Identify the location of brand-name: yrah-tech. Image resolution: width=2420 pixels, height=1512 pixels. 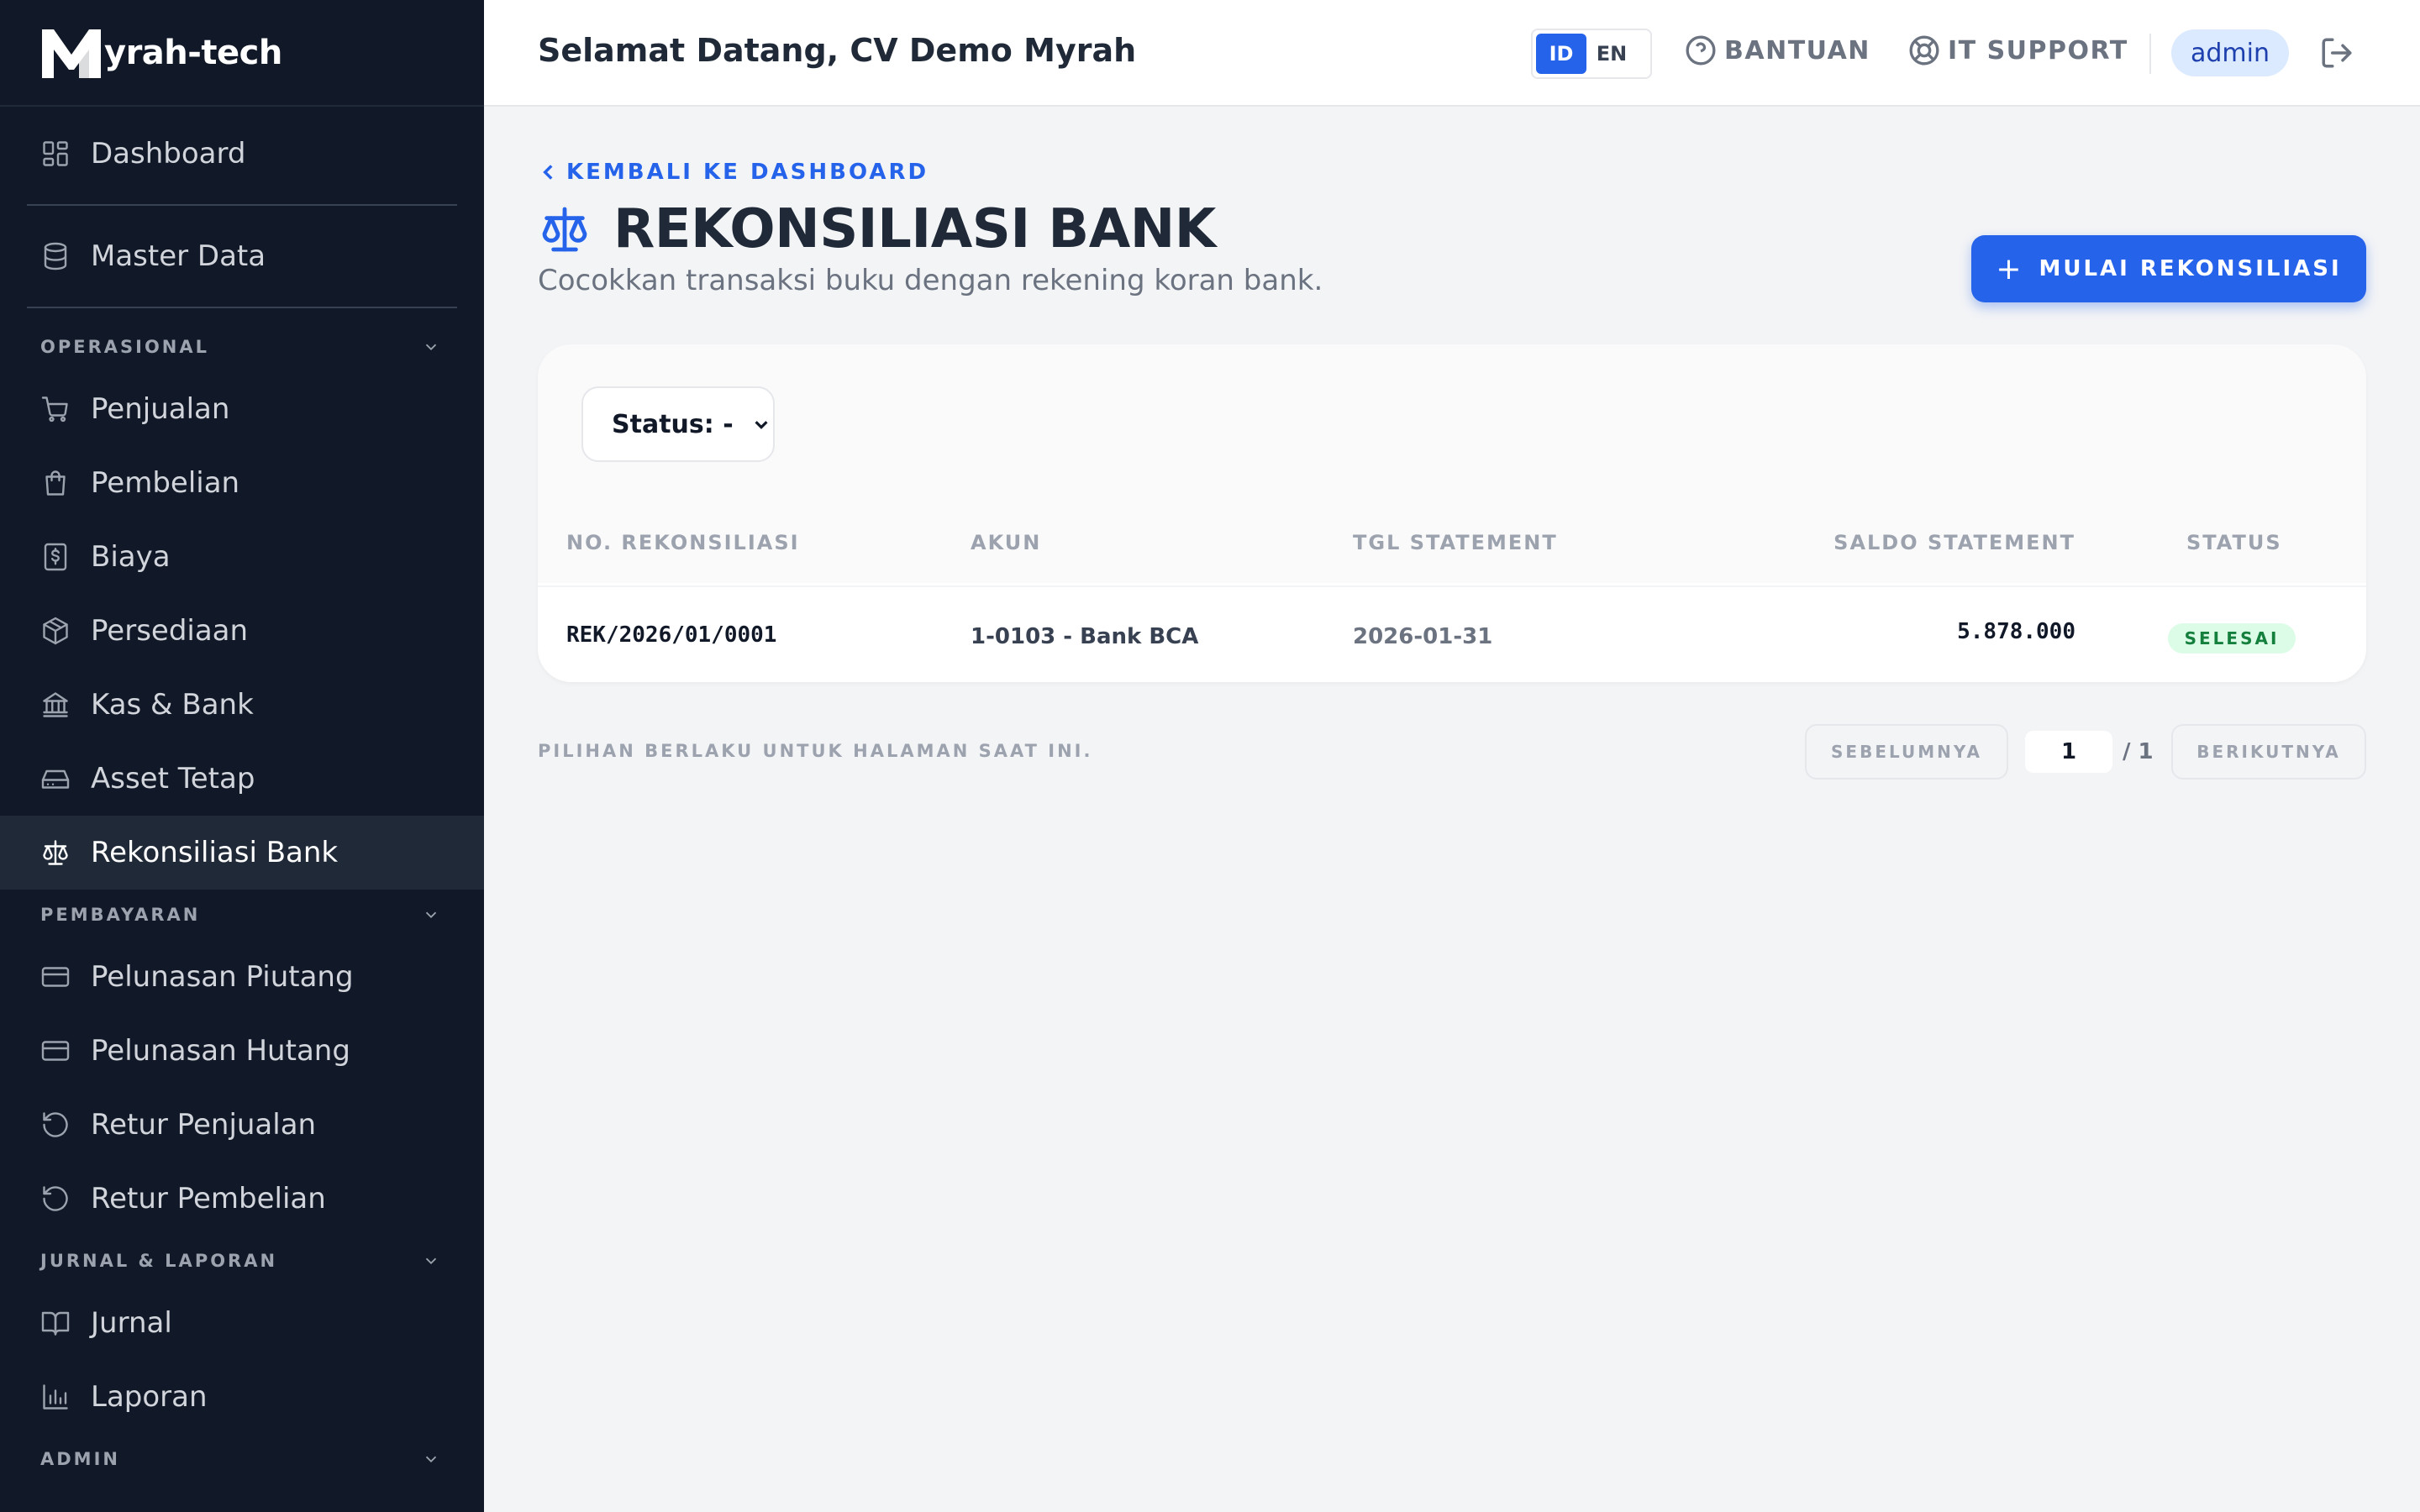
(193, 52).